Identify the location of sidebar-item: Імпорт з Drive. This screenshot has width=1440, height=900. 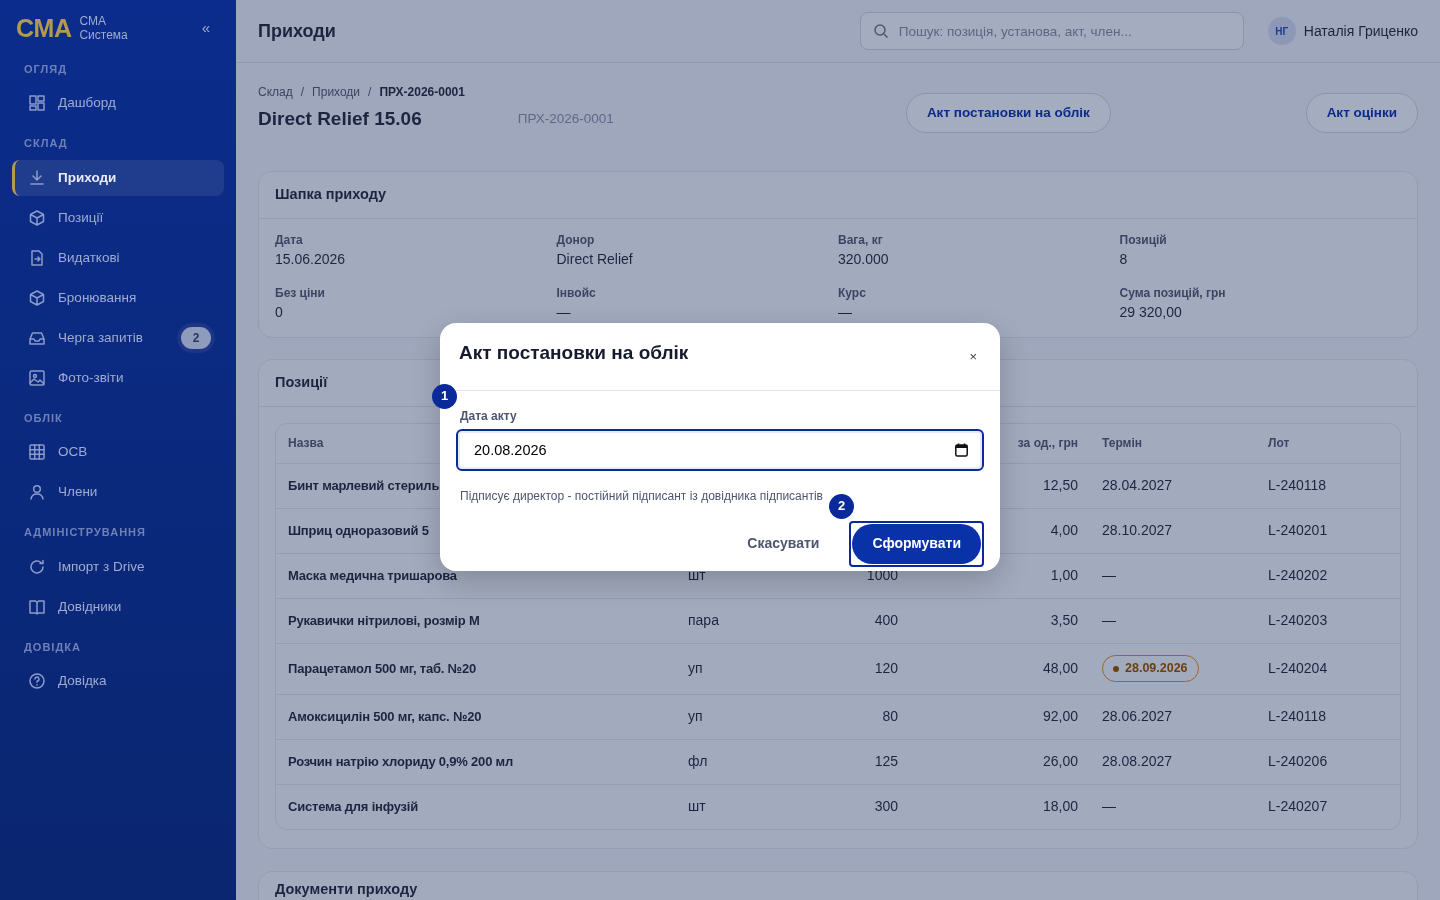
(118, 566).